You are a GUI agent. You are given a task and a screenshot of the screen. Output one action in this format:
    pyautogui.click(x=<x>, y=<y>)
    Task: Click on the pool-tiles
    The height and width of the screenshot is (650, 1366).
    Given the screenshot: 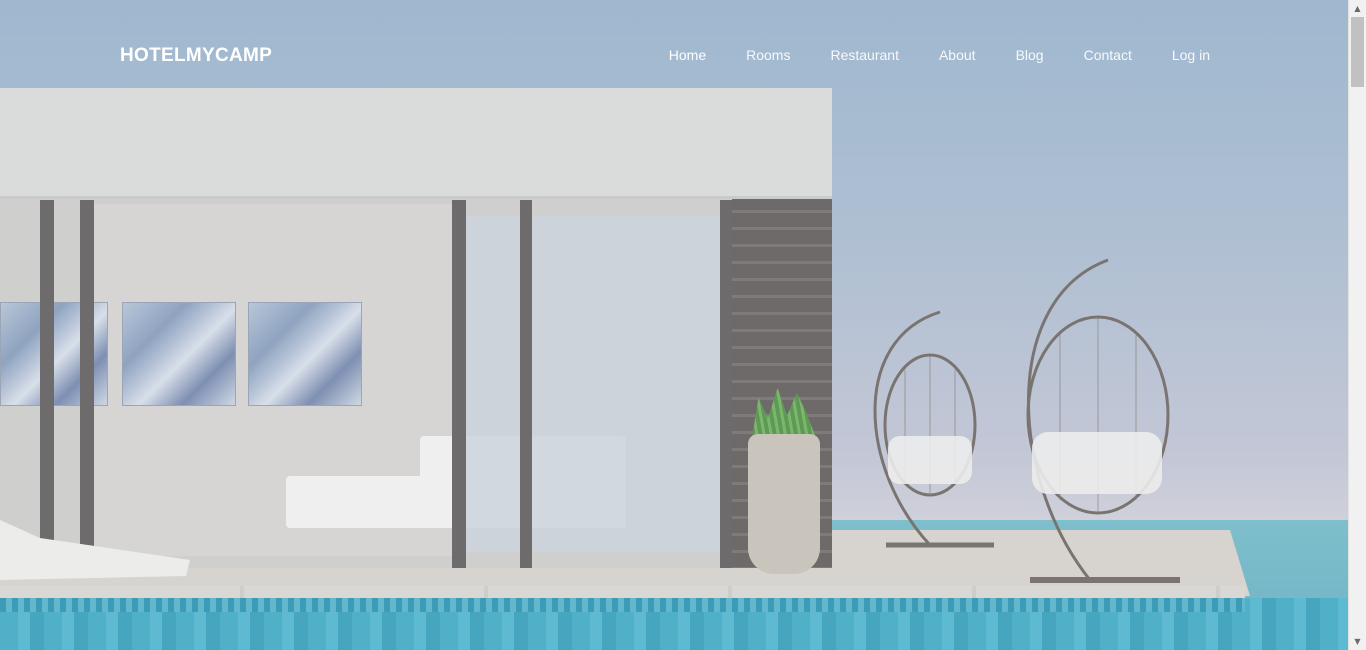 What is the action you would take?
    pyautogui.click(x=622, y=605)
    